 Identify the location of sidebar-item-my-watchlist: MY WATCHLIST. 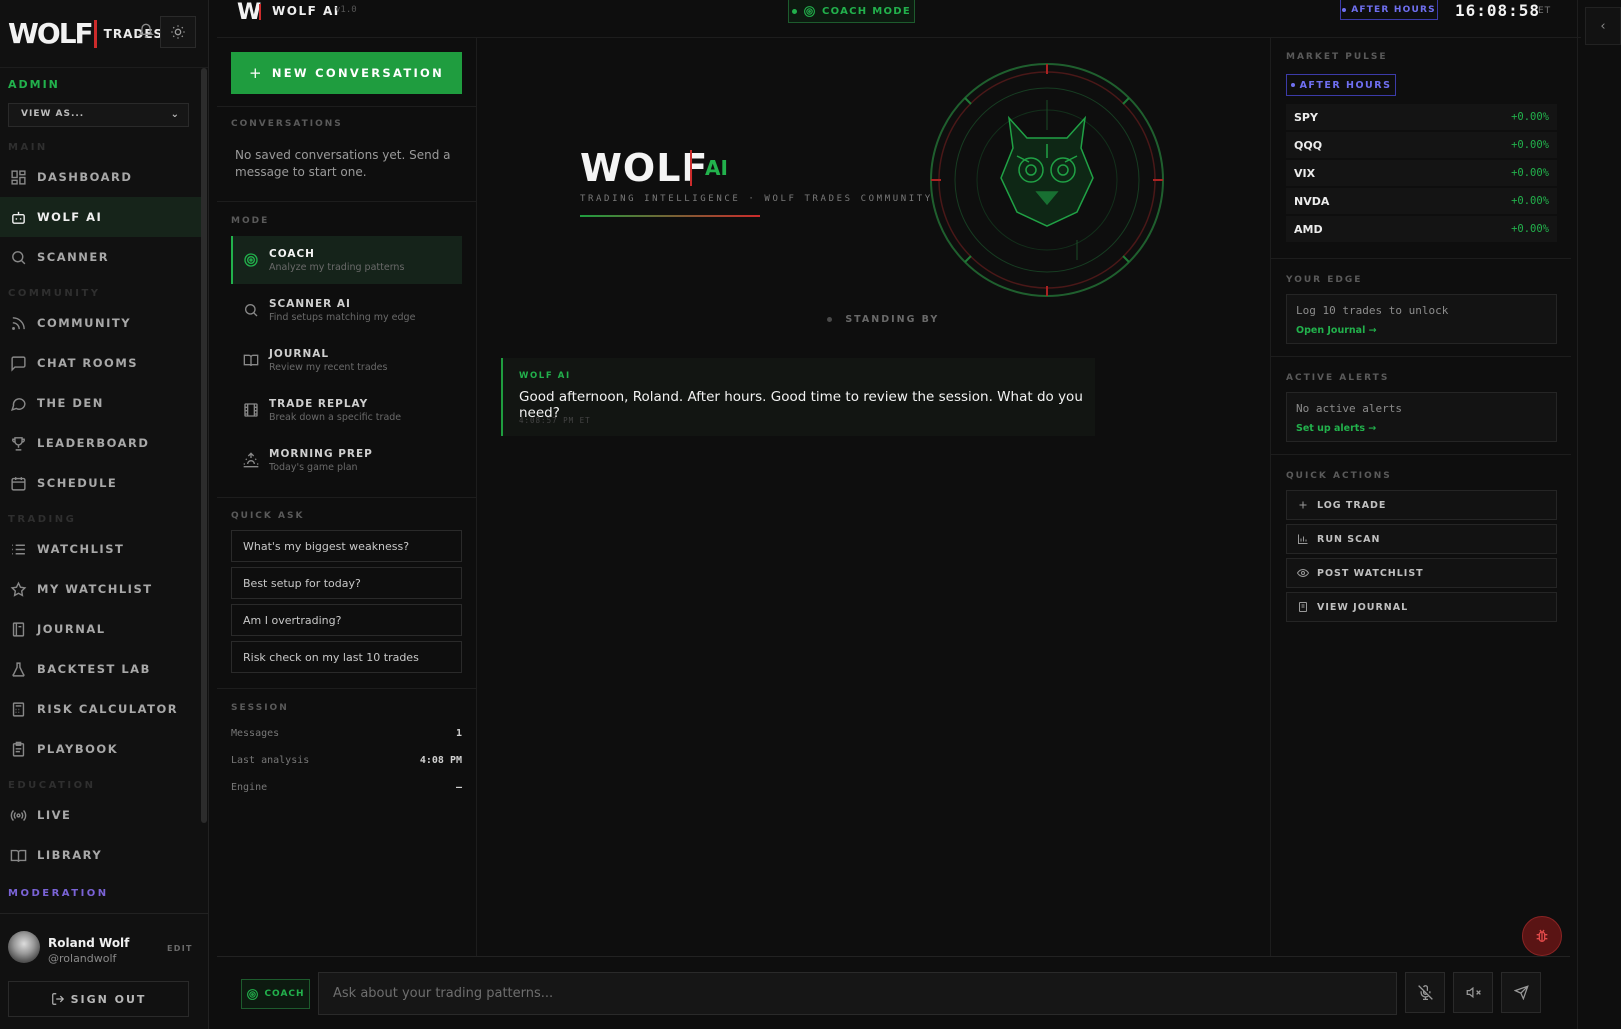
(100, 589).